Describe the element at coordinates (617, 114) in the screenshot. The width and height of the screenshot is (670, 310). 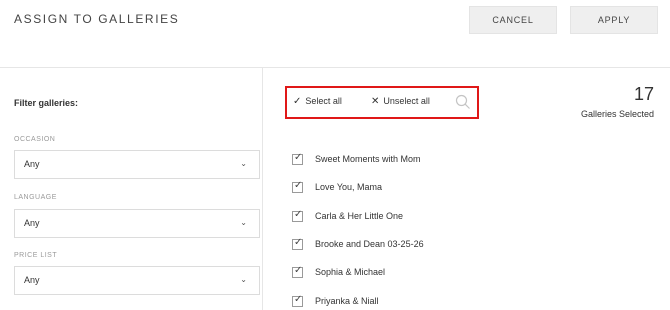
I see `selected-count-label: Galleries Selected` at that location.